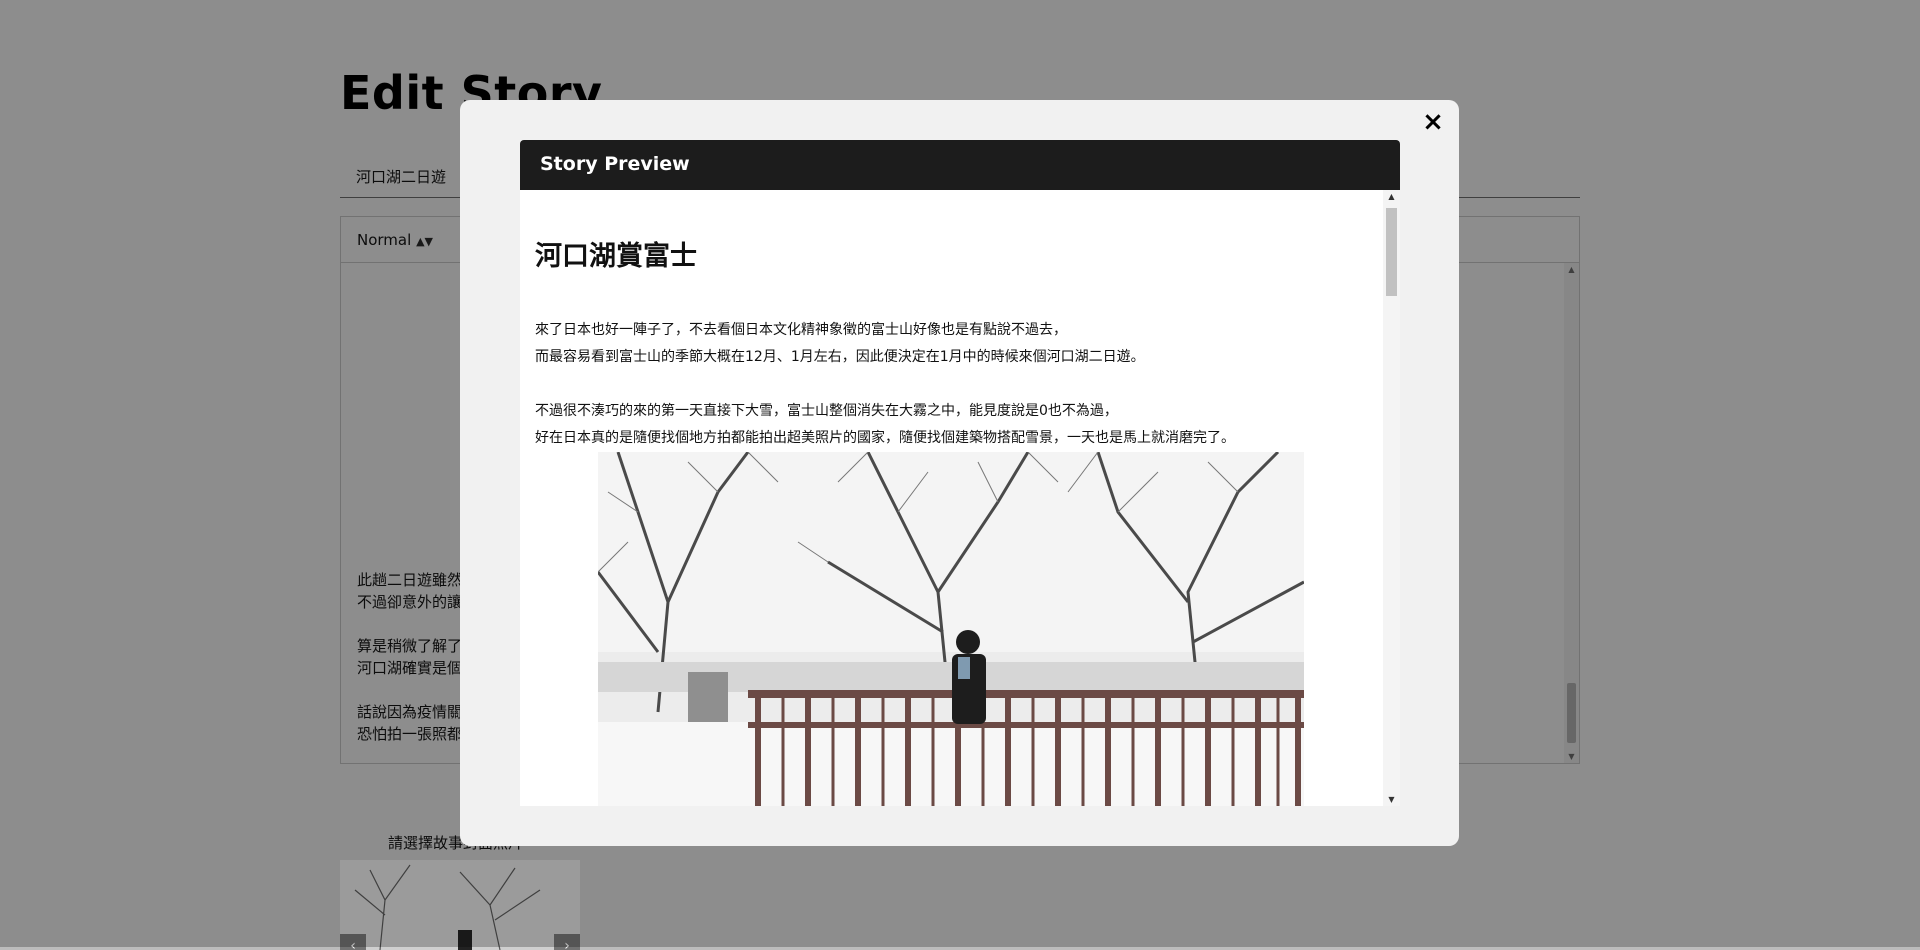 This screenshot has width=1920, height=950. I want to click on snow-bridge-photo-image, so click(951, 629).